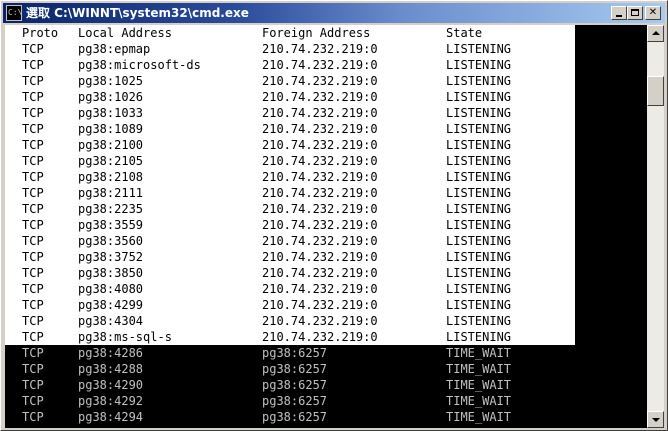  I want to click on maximize-icon, so click(635, 12).